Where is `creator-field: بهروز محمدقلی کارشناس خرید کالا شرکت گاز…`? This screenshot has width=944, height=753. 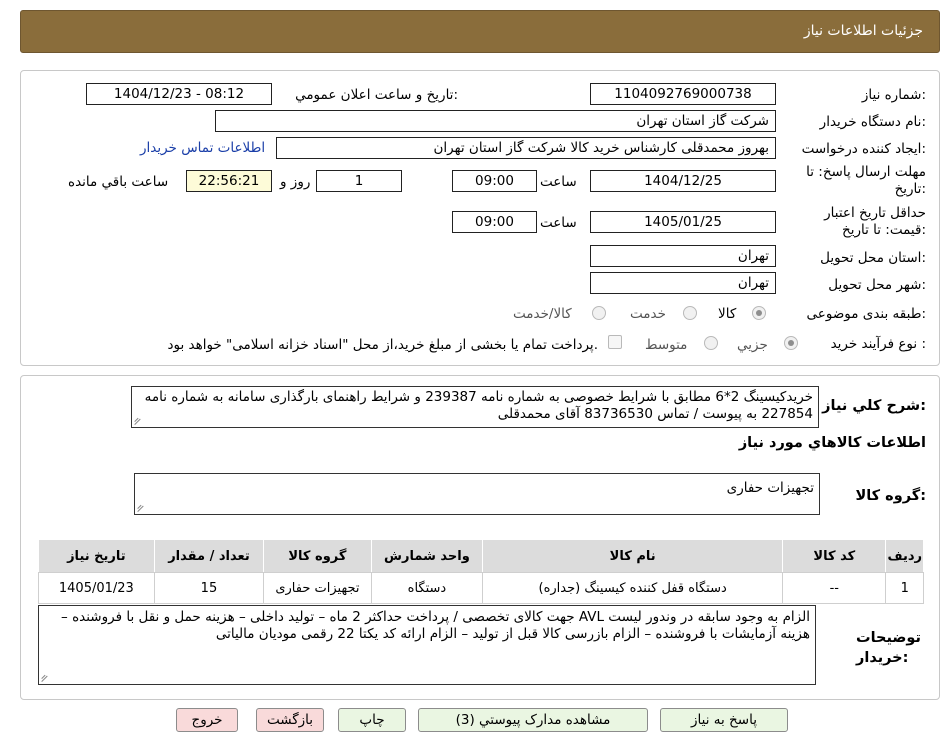 creator-field: بهروز محمدقلی کارشناس خرید کالا شرکت گاز… is located at coordinates (526, 148).